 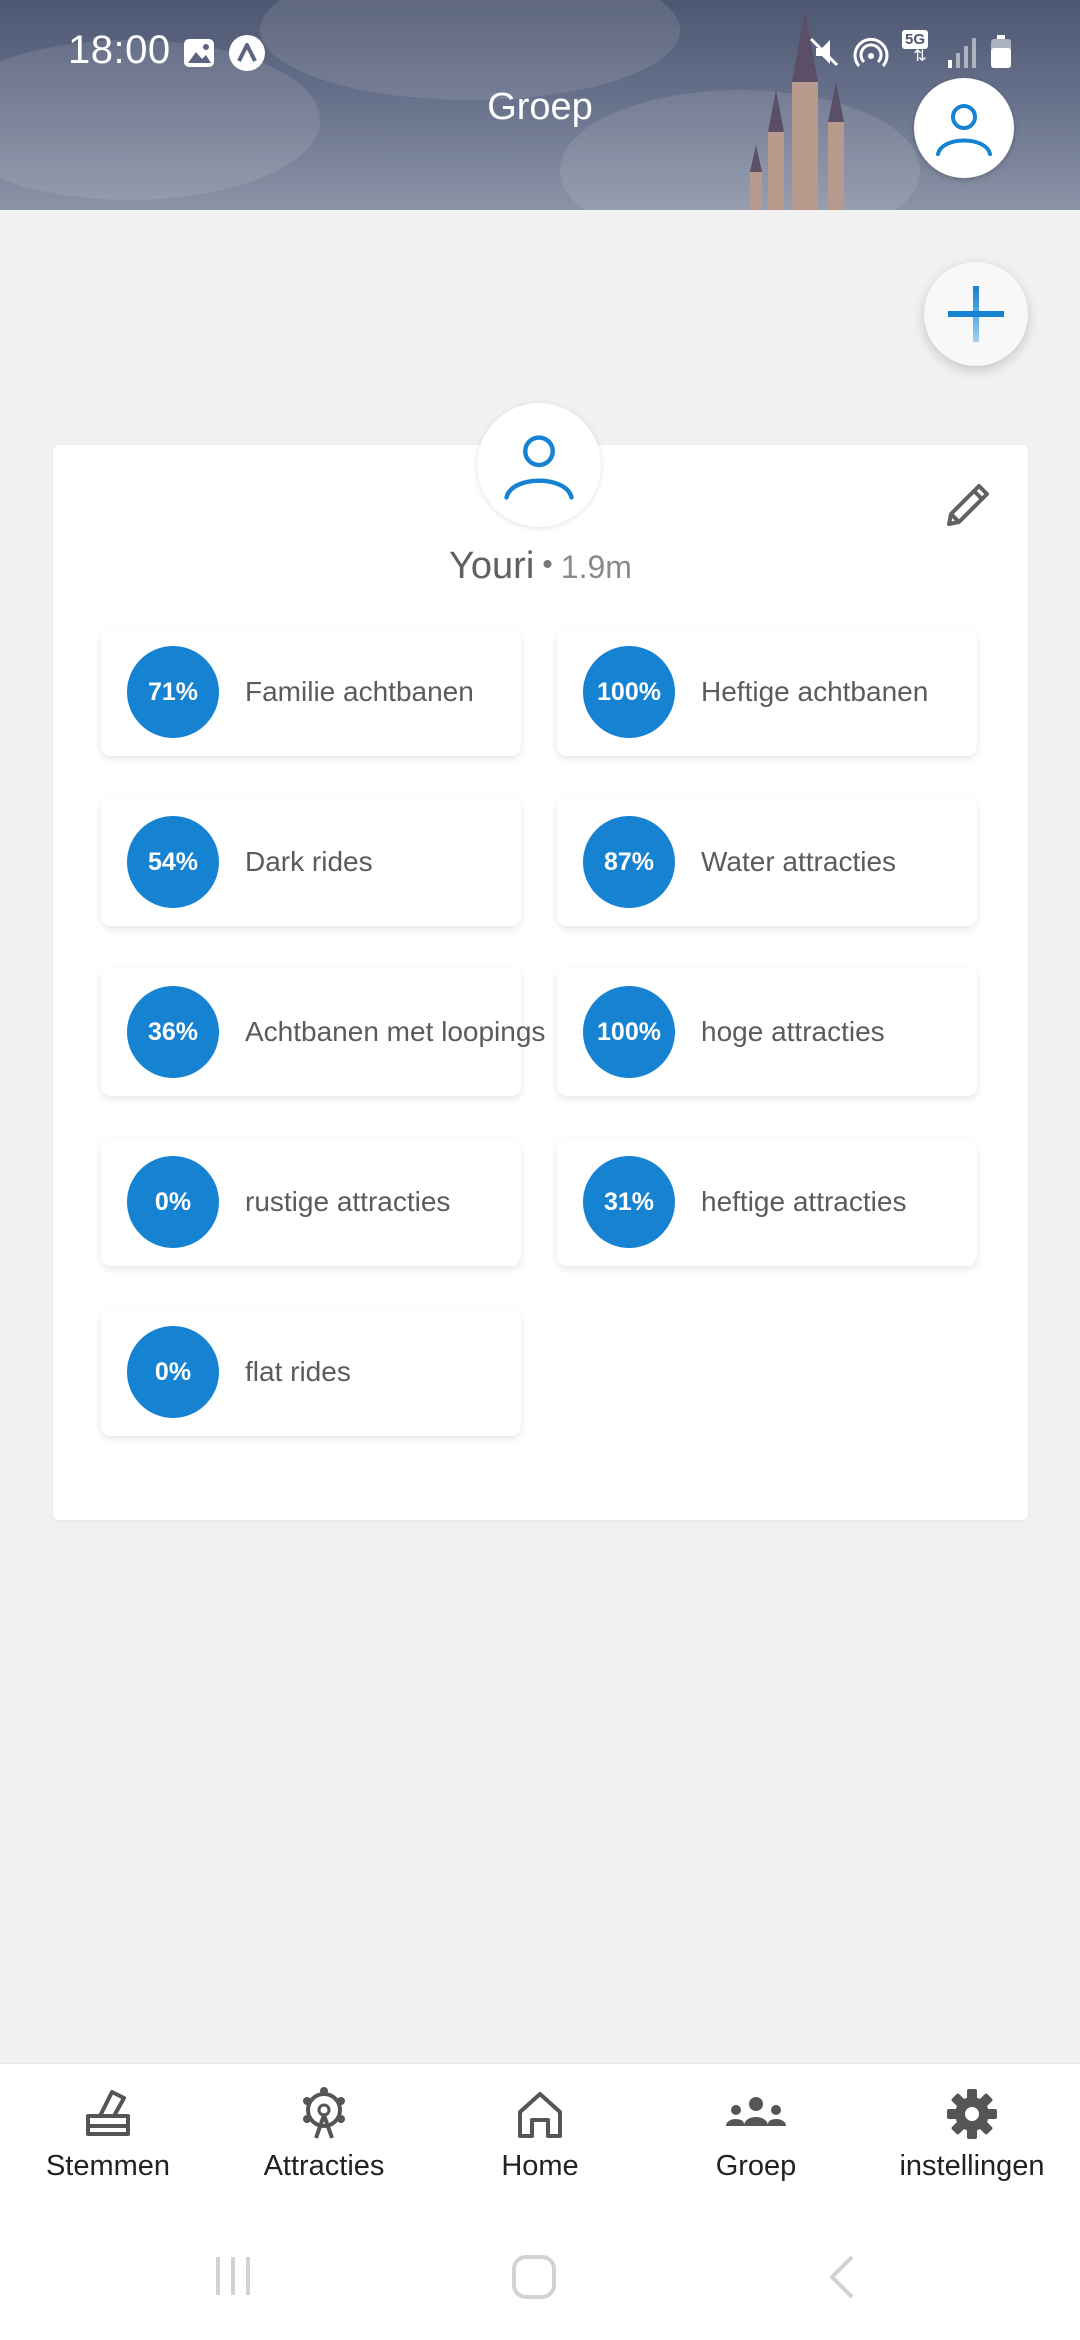 I want to click on preference-percentage-badge: 71%, so click(x=173, y=692).